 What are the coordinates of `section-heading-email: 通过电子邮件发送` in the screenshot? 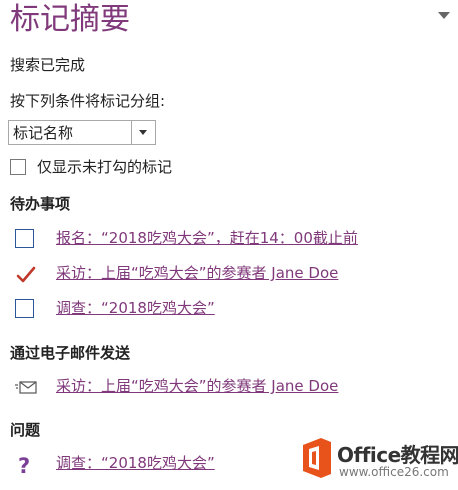 It's located at (70, 353).